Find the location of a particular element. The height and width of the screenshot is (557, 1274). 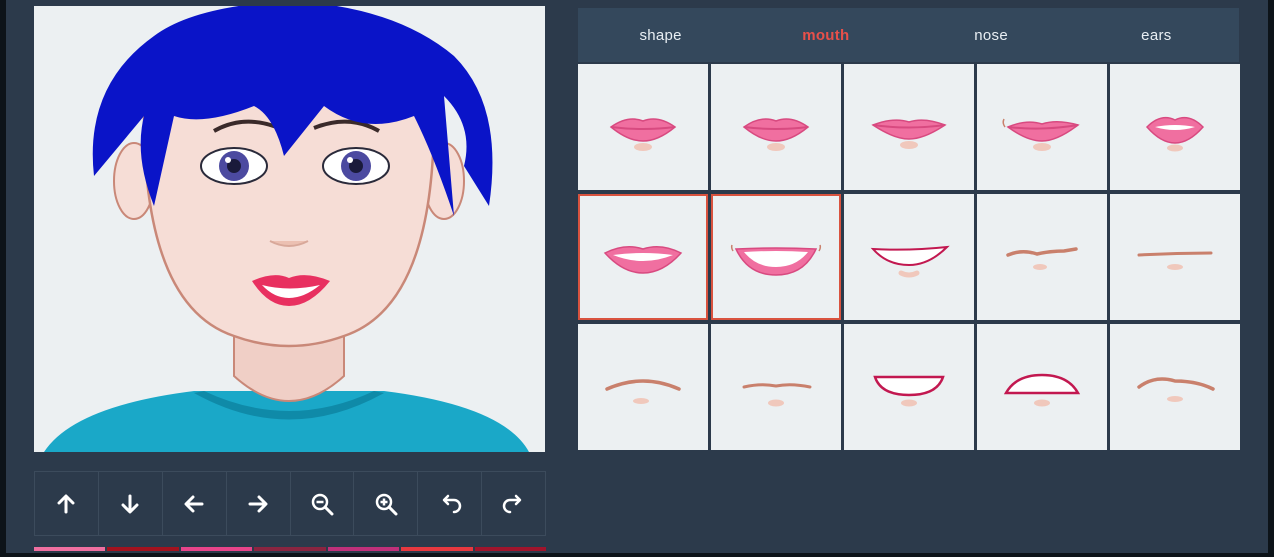

move-down-button is located at coordinates (129, 503).